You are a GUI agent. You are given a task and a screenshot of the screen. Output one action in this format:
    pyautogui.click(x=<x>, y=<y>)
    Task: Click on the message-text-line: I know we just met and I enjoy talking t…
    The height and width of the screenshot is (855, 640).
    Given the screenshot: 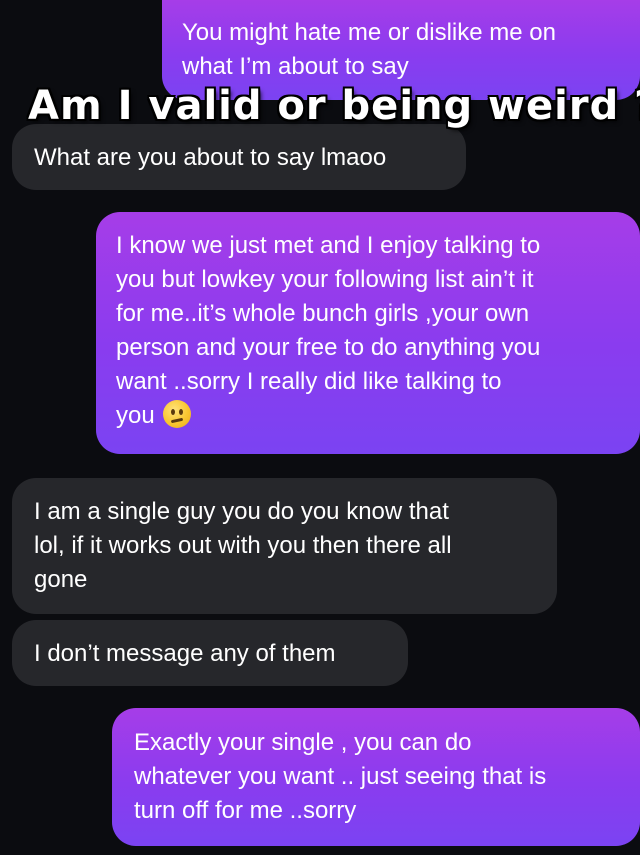 What is the action you would take?
    pyautogui.click(x=328, y=245)
    